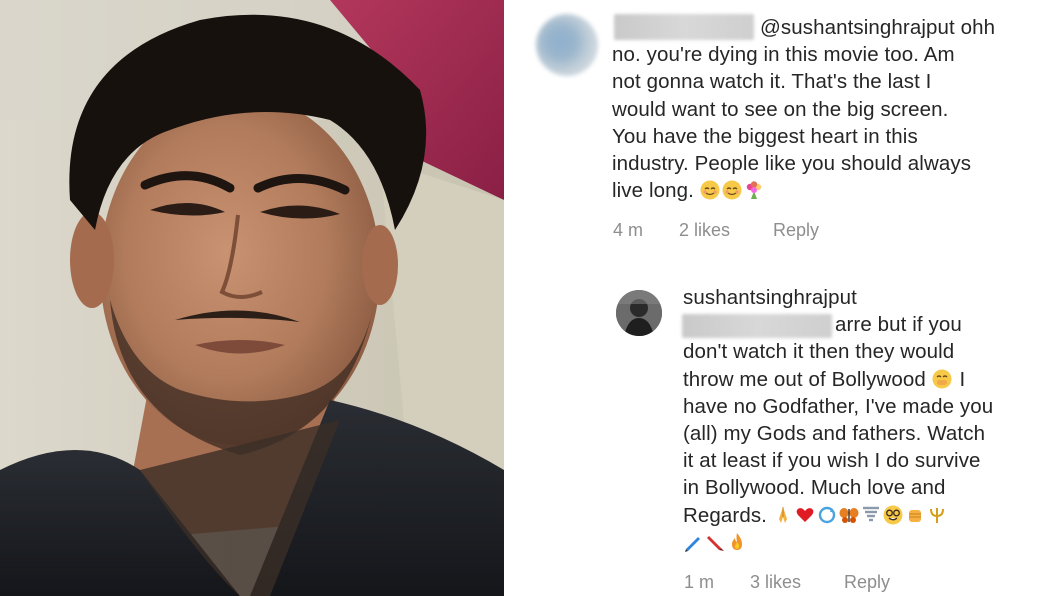 This screenshot has height=596, width=1041. What do you see at coordinates (797, 582) in the screenshot?
I see `comment-2-likes: 3 likes` at bounding box center [797, 582].